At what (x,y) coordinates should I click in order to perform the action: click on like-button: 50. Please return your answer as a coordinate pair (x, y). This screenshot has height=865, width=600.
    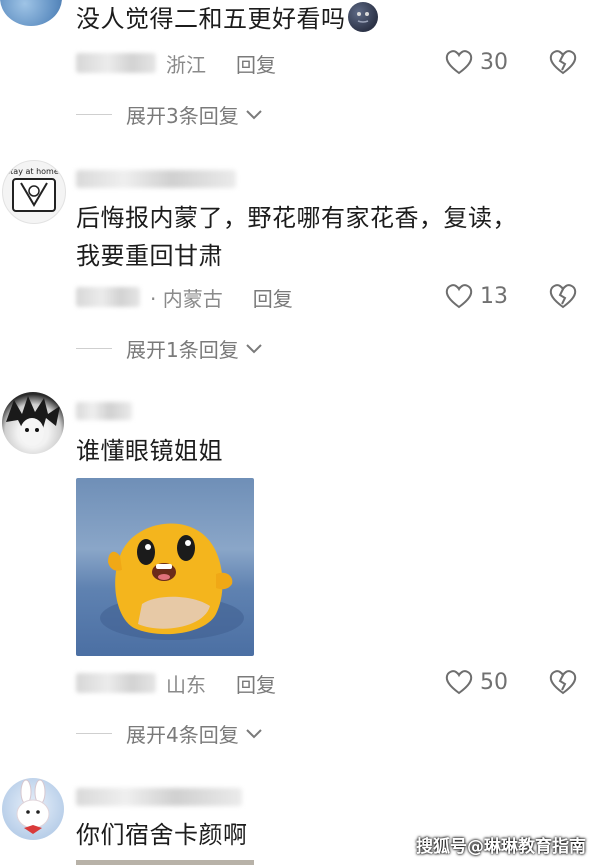
    Looking at the image, I should click on (476, 682).